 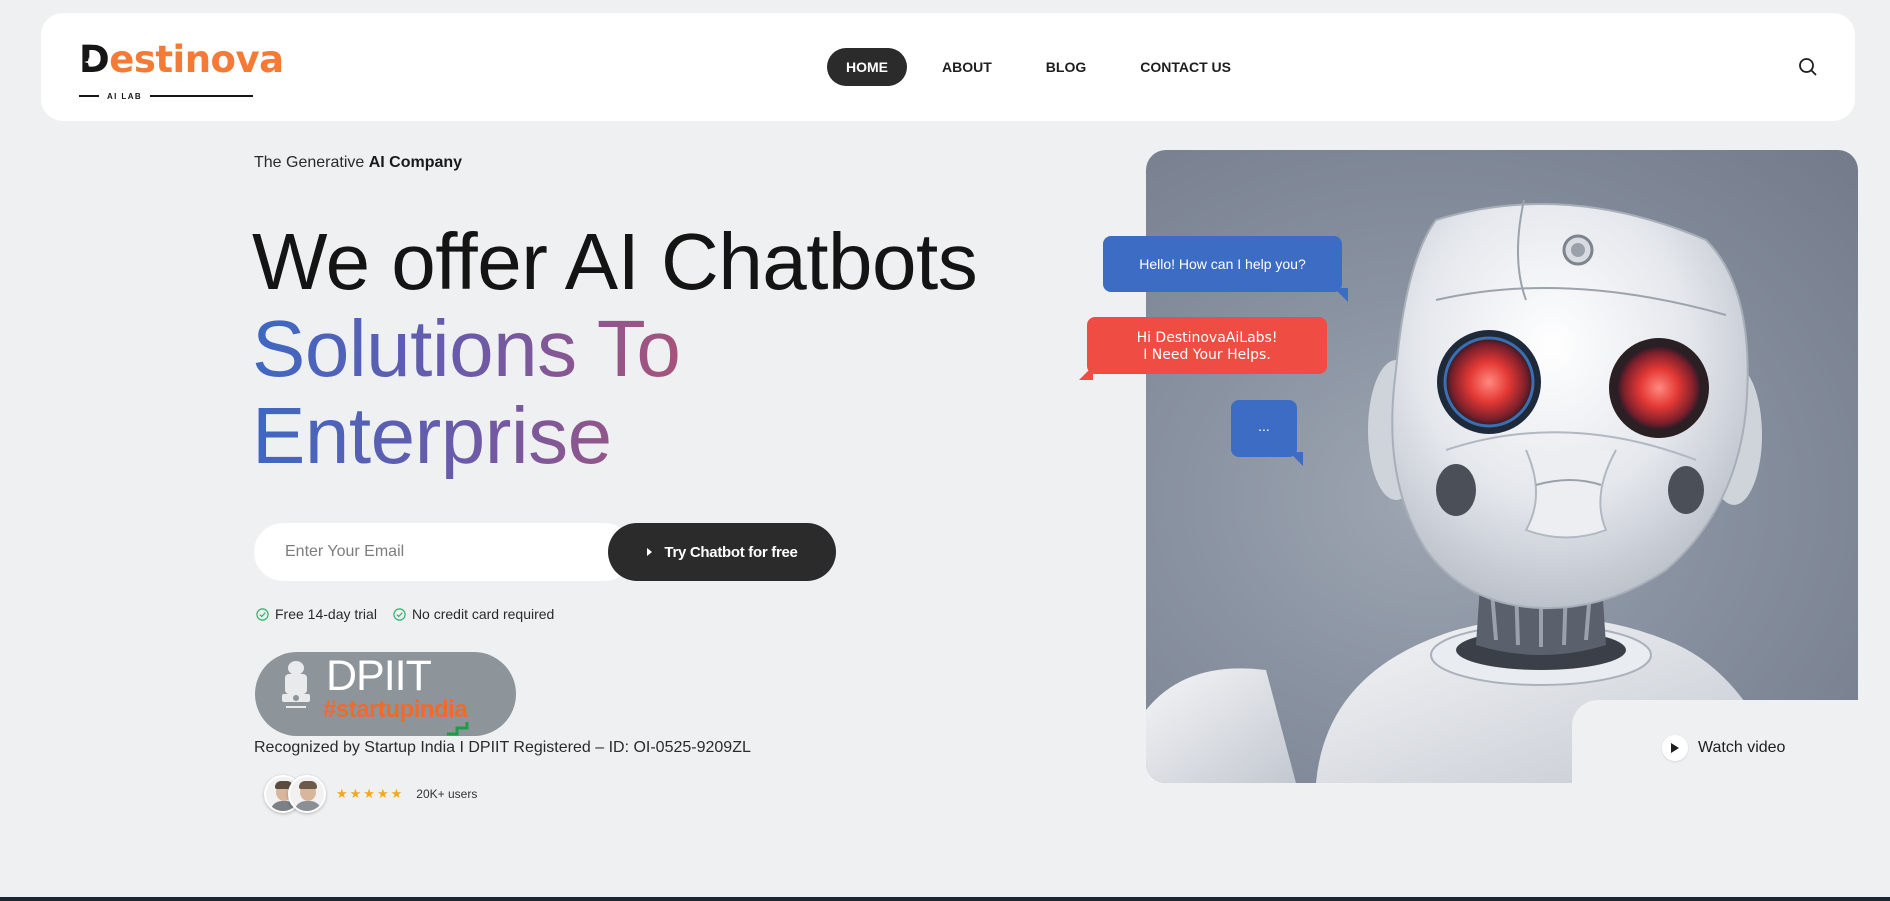 I want to click on avatar-hair, so click(x=308, y=785).